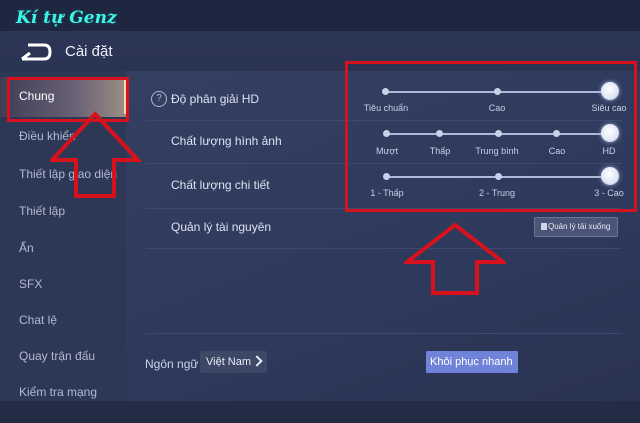 Image resolution: width=640 pixels, height=423 pixels. I want to click on image-quality-label: Chất lượng hình ảnh, so click(226, 141).